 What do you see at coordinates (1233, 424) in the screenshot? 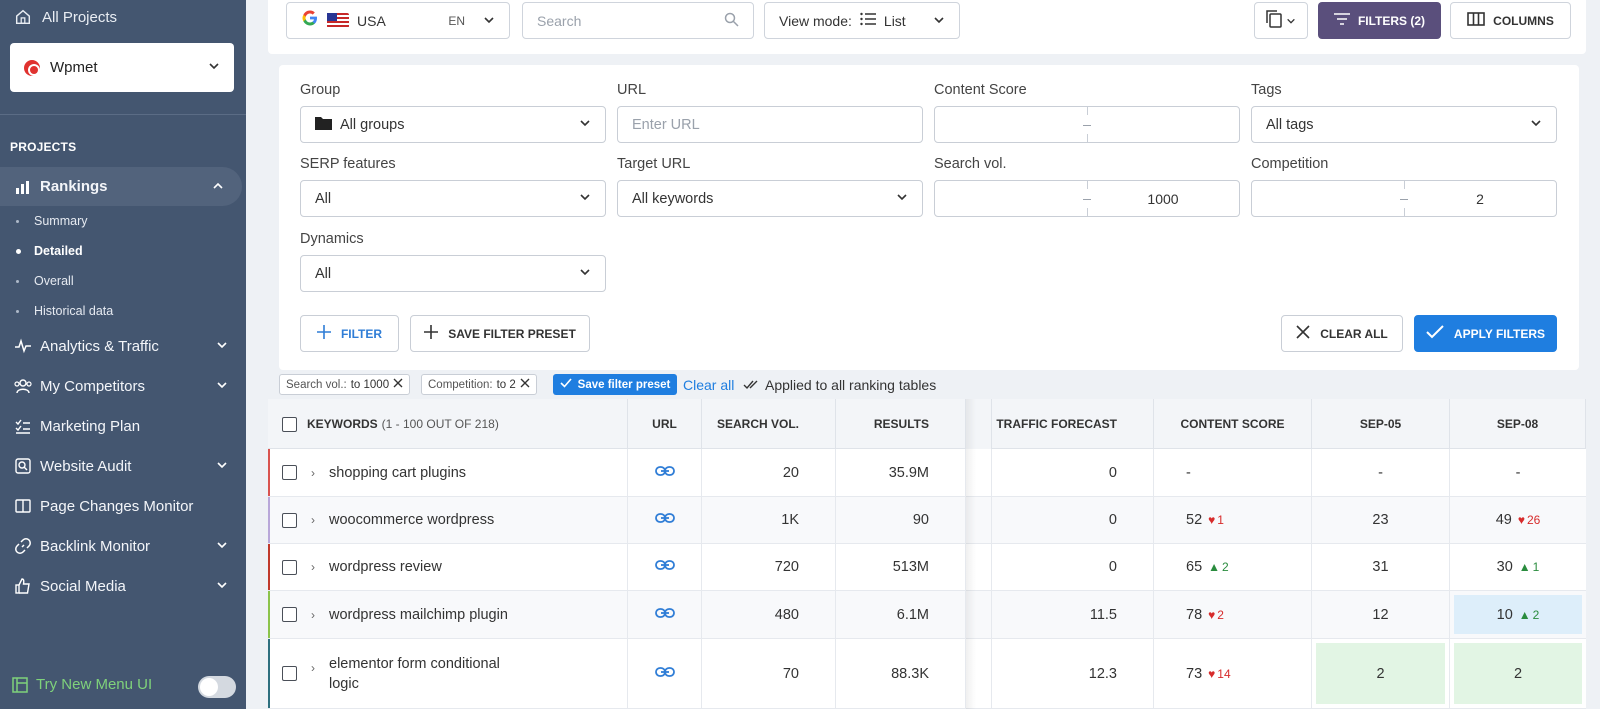
I see `col-content-score: CONTENT SCORE` at bounding box center [1233, 424].